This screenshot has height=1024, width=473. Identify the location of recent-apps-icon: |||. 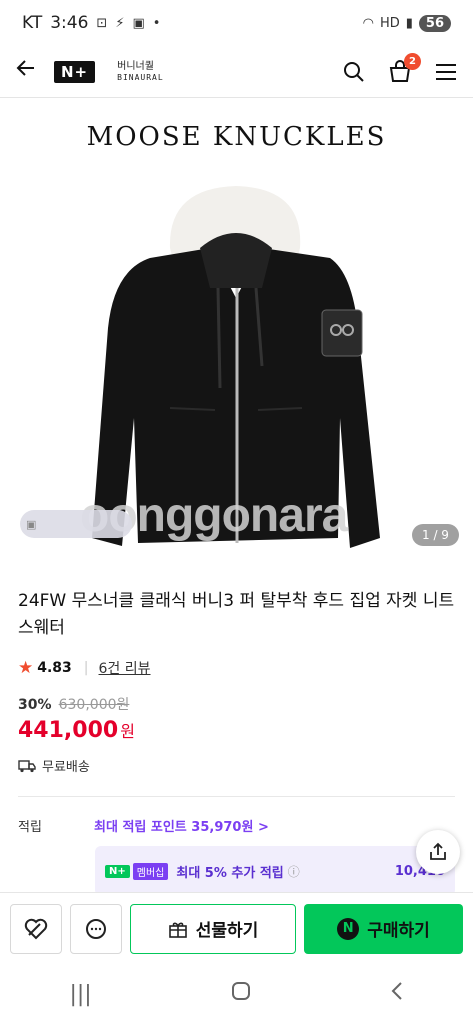
(80, 994).